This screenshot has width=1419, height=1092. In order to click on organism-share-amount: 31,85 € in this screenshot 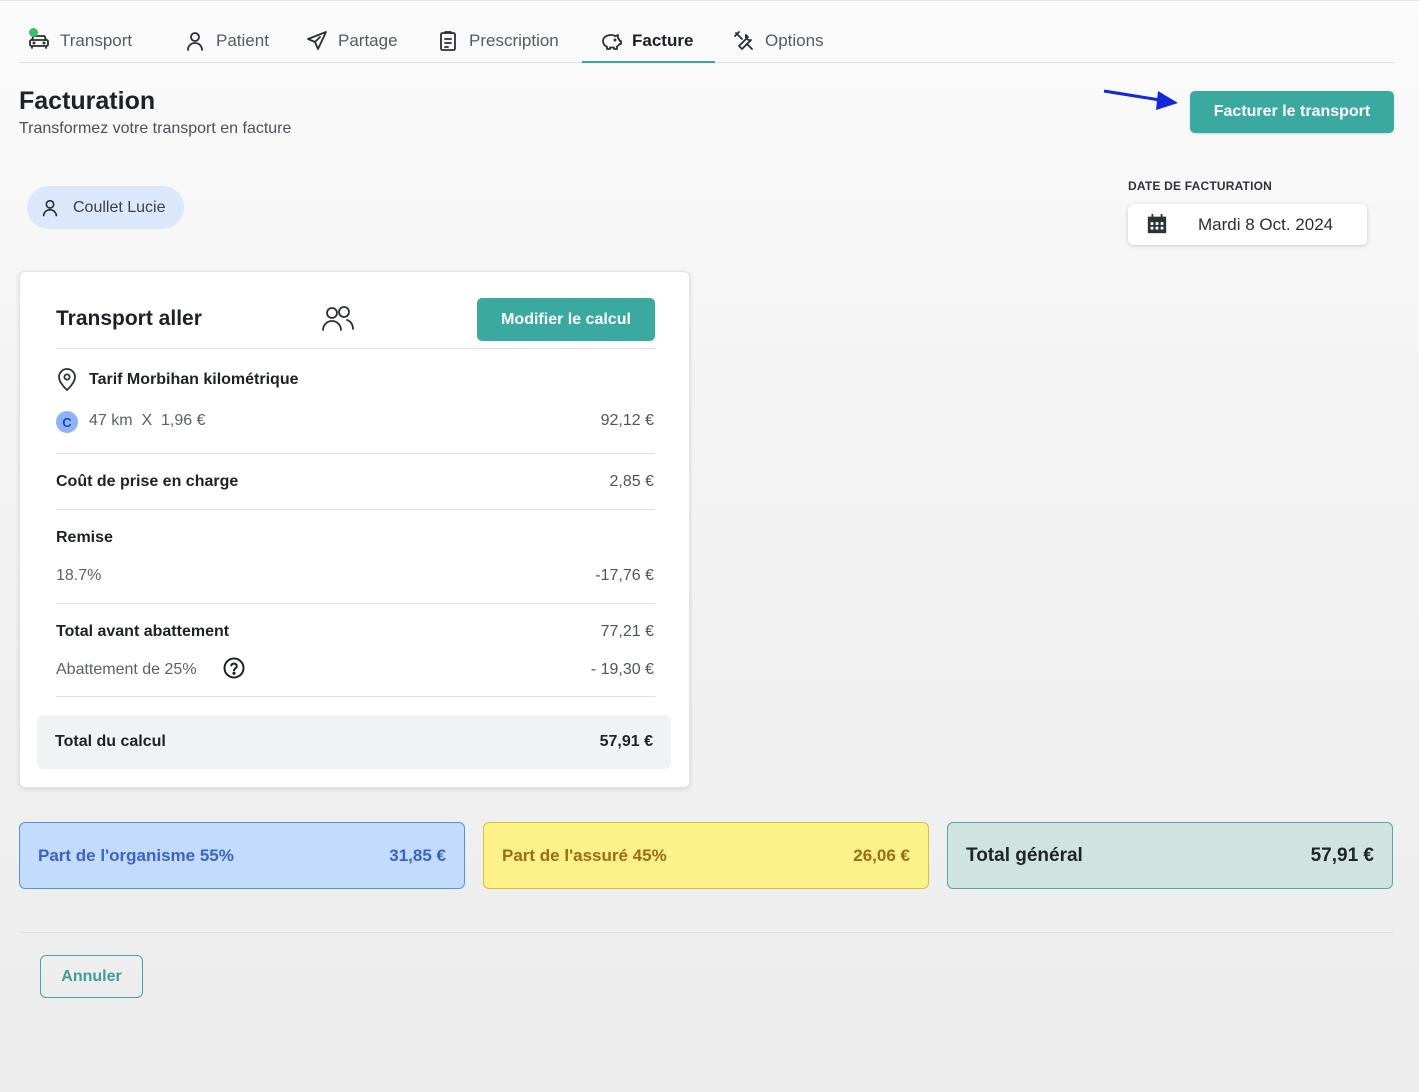, I will do `click(417, 855)`.